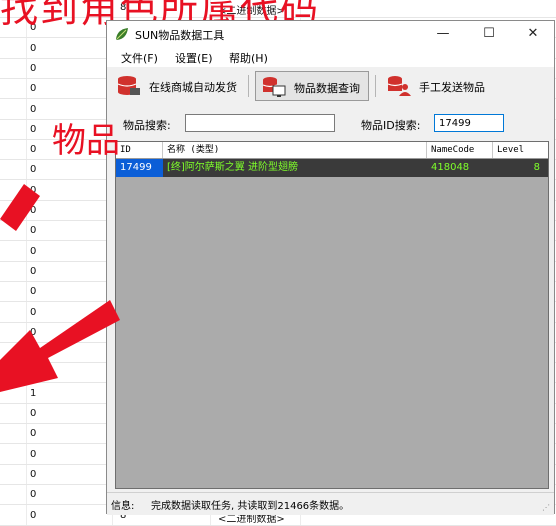 The image size is (556, 526). Describe the element at coordinates (123, 506) in the screenshot. I see `status-label: 信息:` at that location.